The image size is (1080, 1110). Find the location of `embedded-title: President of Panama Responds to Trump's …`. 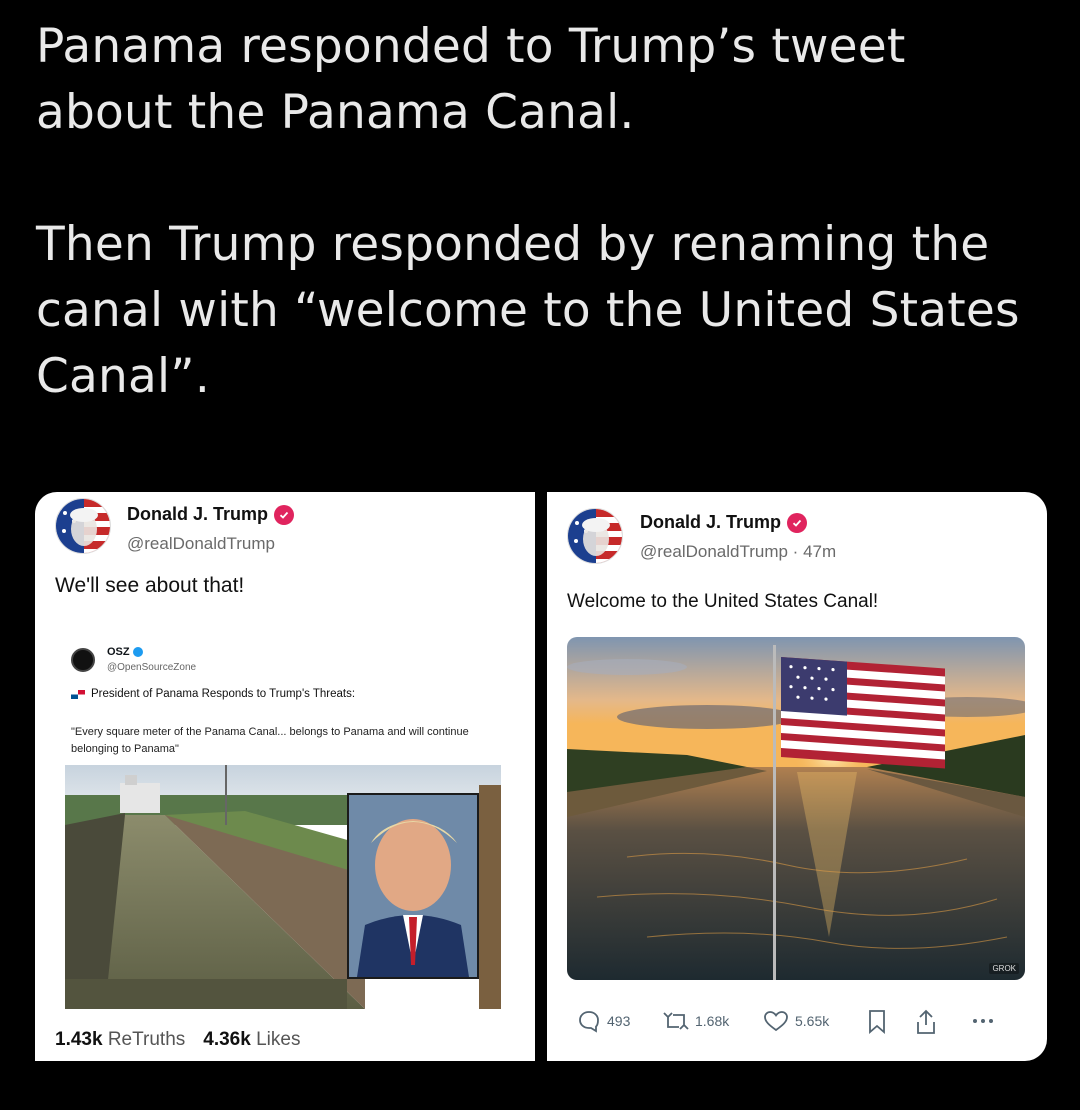

embedded-title: President of Panama Responds to Trump's … is located at coordinates (213, 694).